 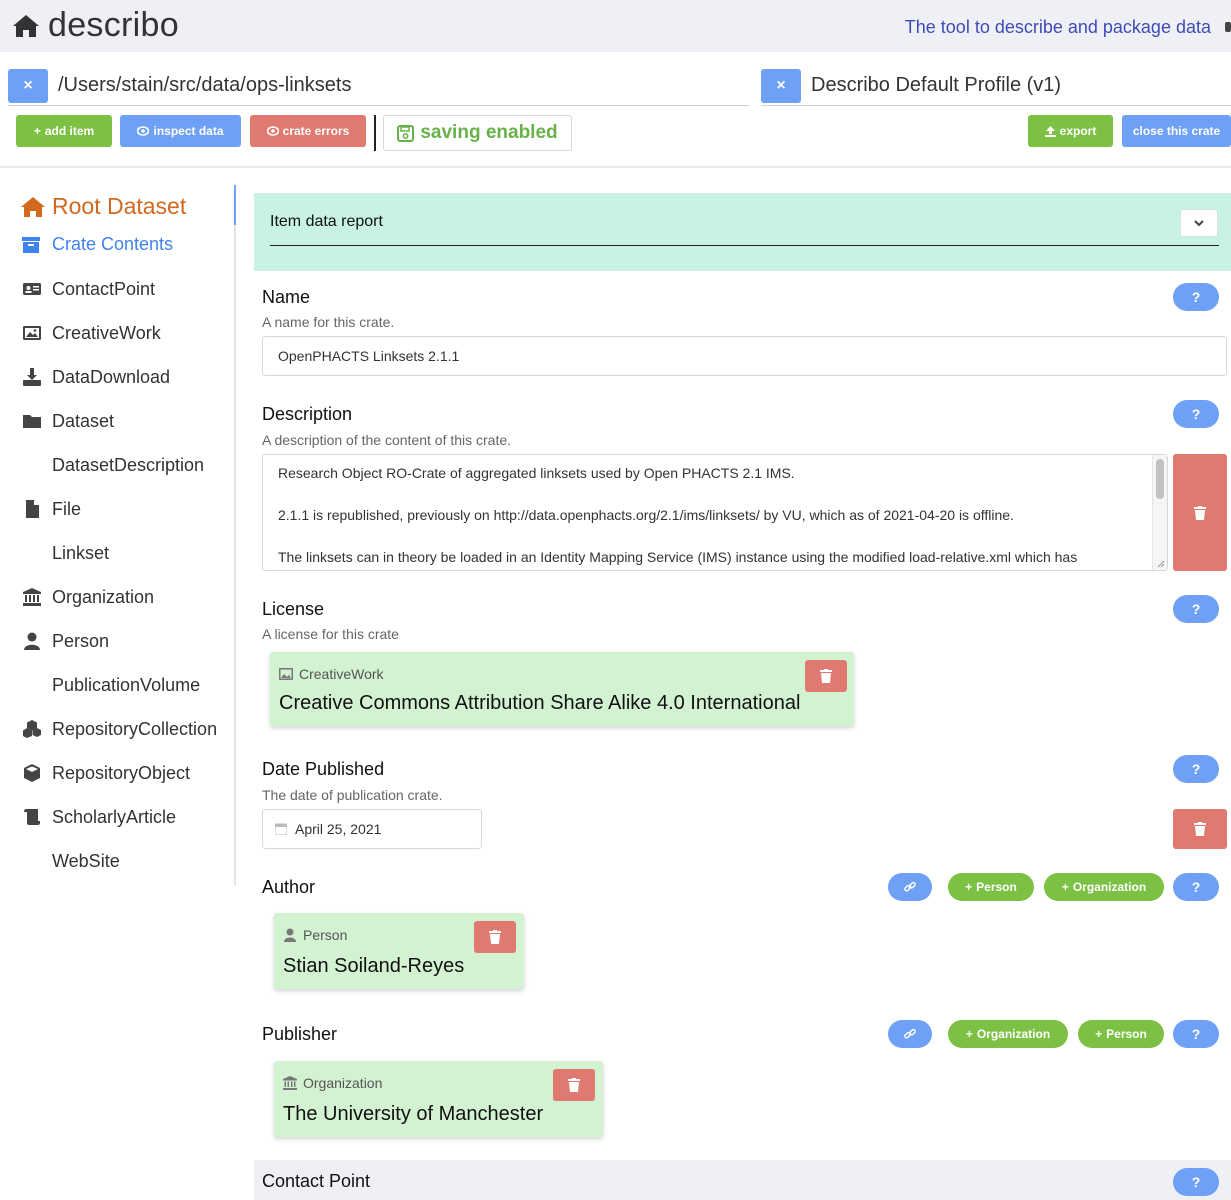 I want to click on sidebar-item-person: Person, so click(x=65, y=641).